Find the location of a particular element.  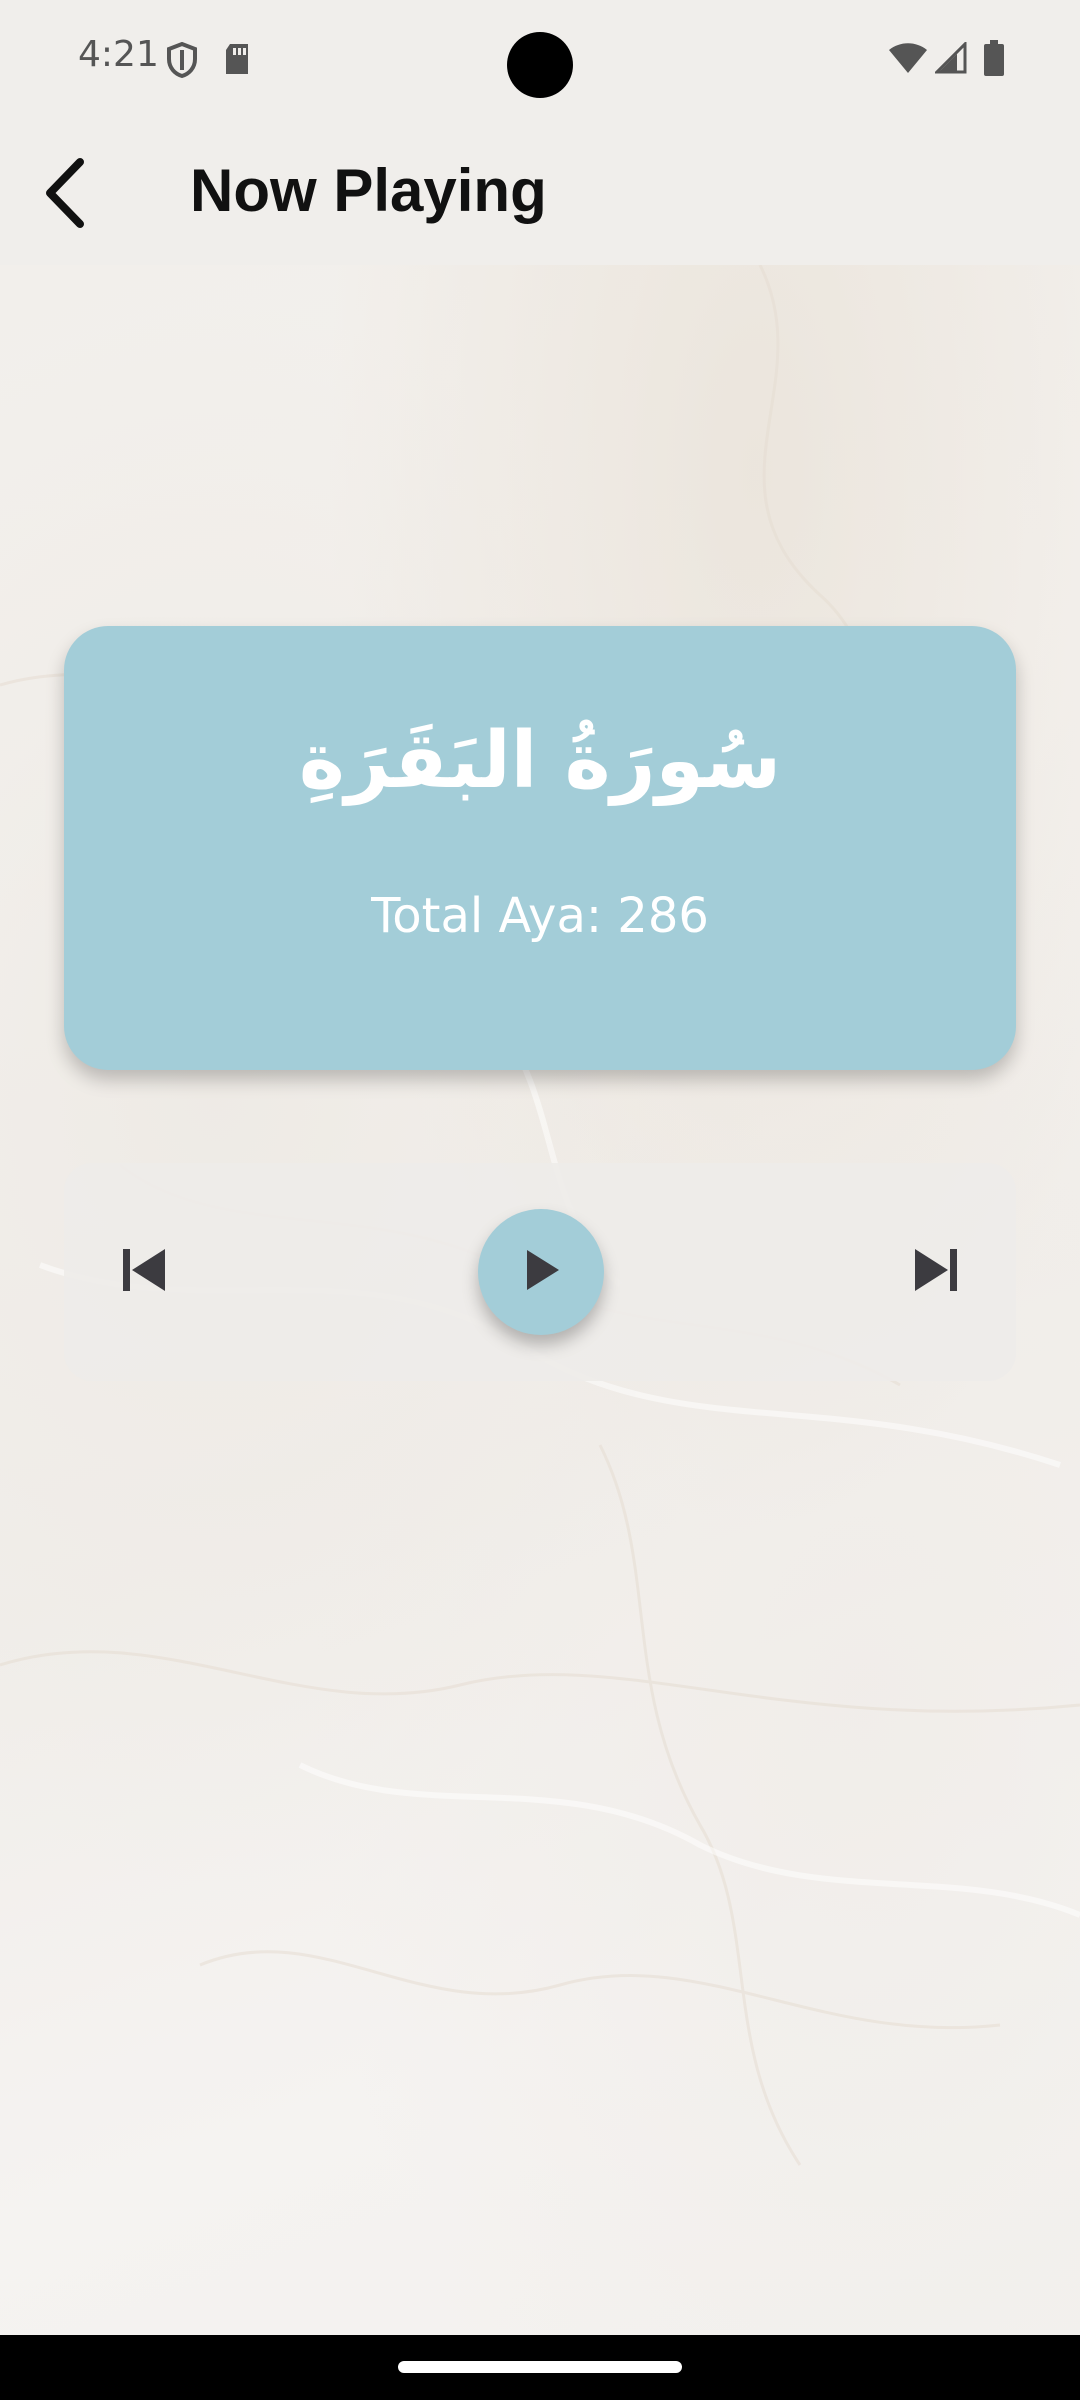

skip-previous-icon is located at coordinates (144, 1272).